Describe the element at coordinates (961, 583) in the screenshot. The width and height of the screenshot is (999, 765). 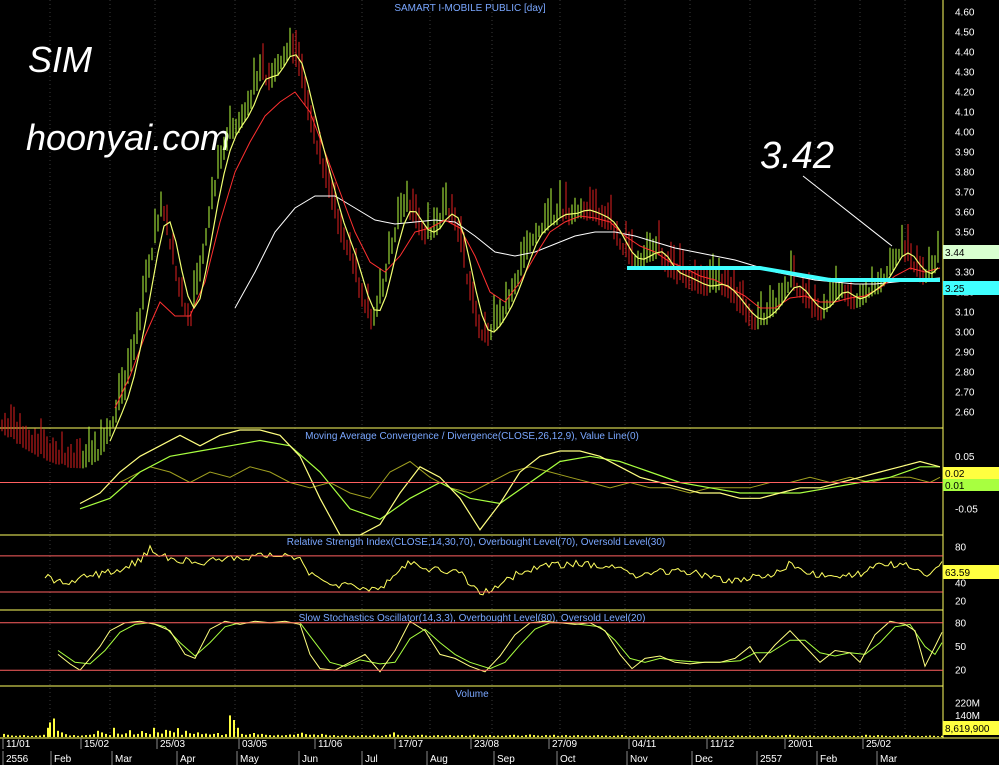
I see `rsi-tick-label: 40` at that location.